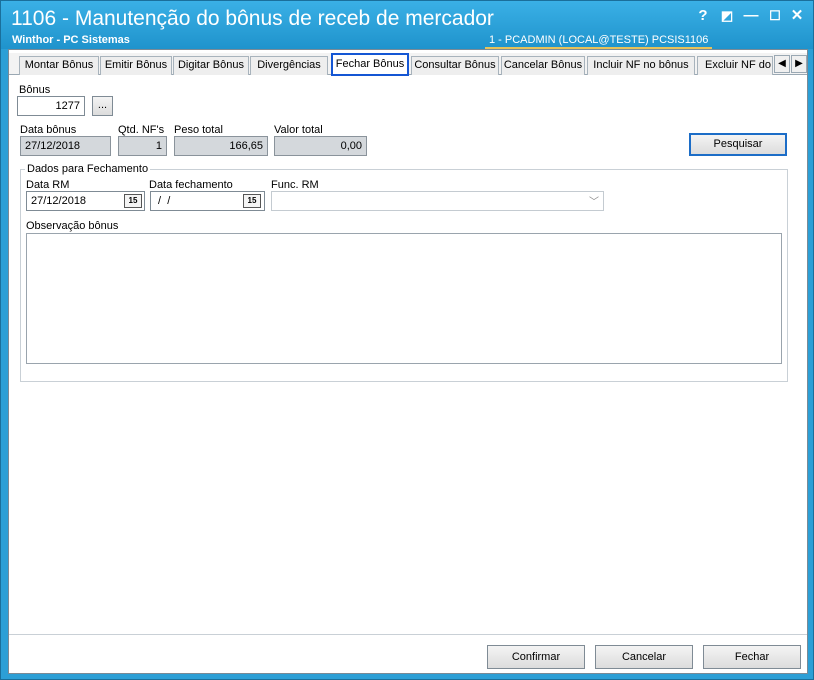 This screenshot has height=680, width=814. I want to click on footer-divider, so click(408, 634).